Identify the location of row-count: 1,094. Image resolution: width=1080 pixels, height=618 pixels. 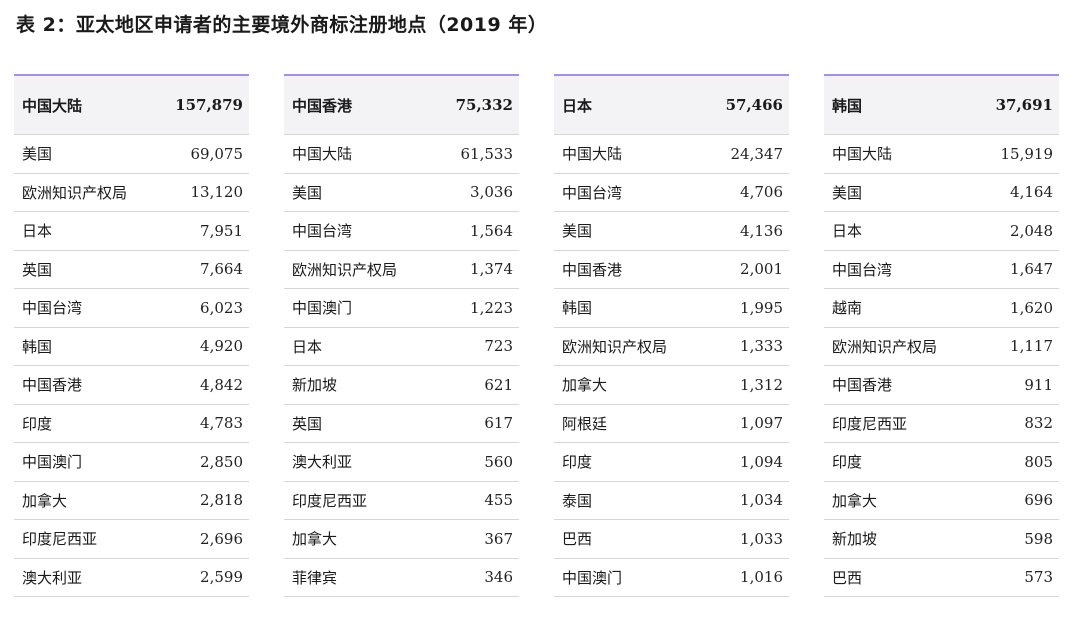
(761, 461).